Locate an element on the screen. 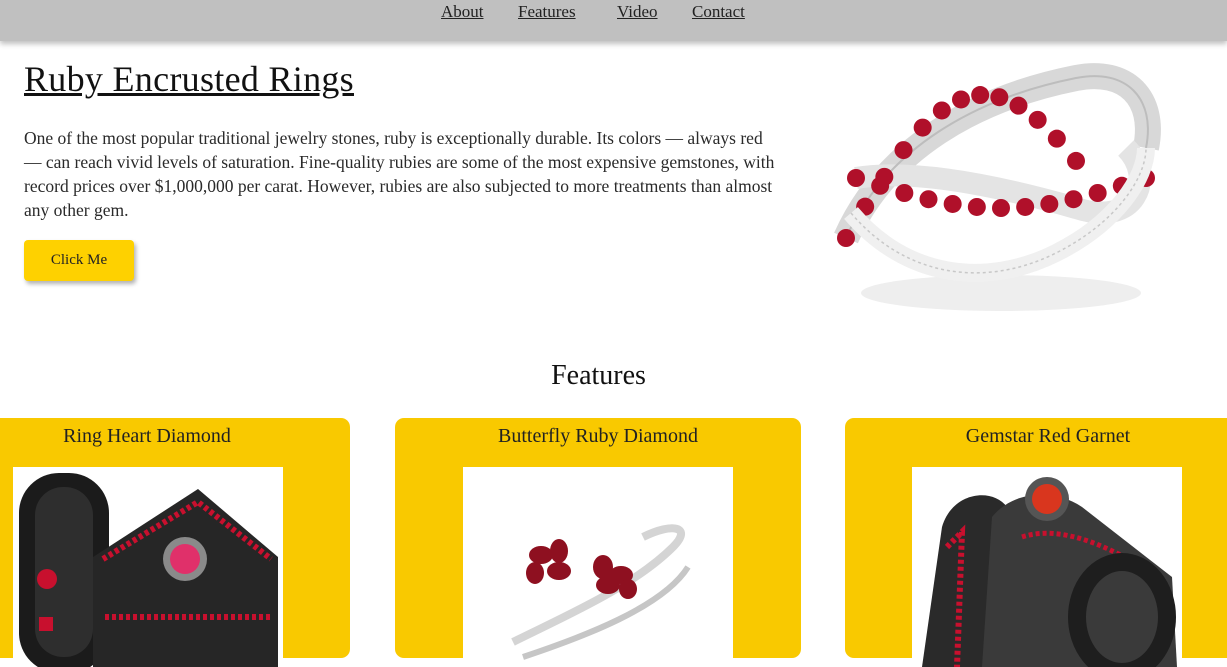  feature-card-gemstar-red-garnet: Gemstar Red Garnet is located at coordinates (1036, 542).